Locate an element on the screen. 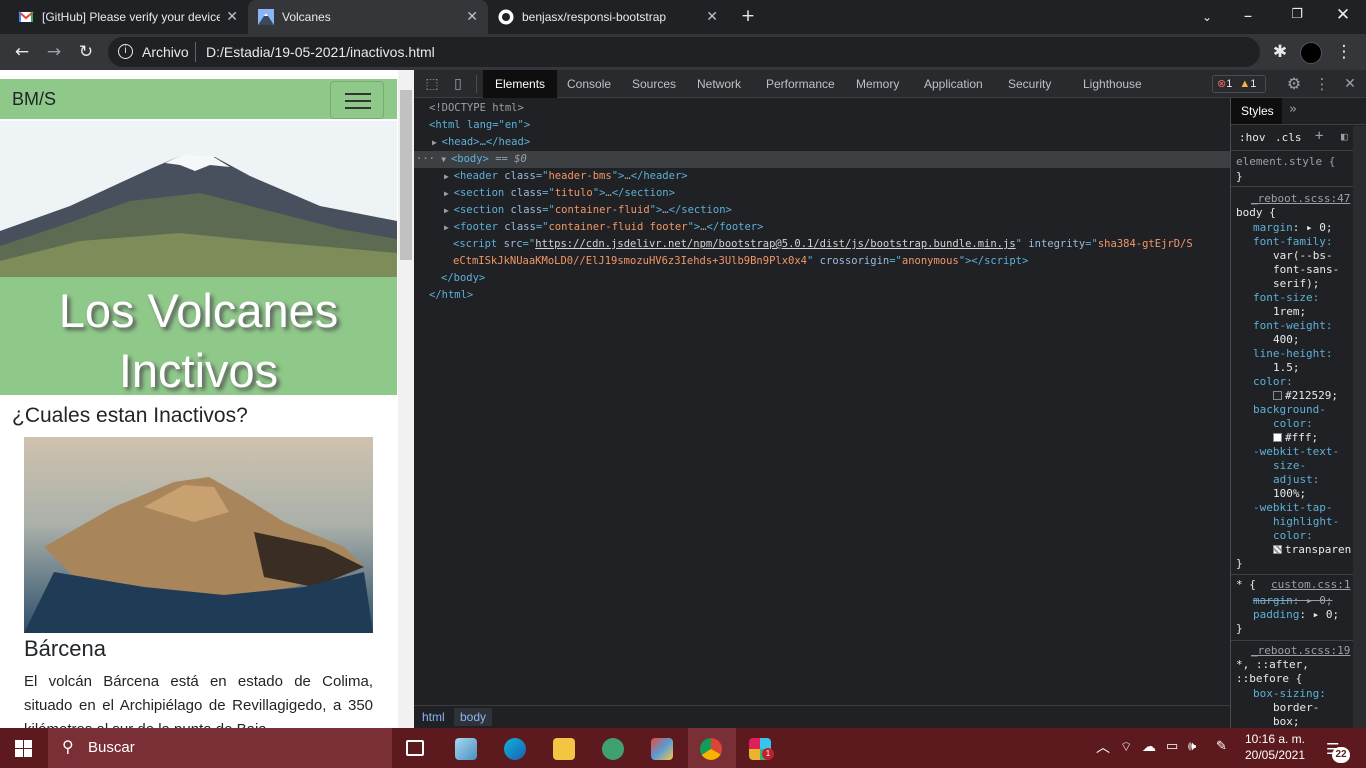  extensions-icon: ✱ is located at coordinates (1280, 52).